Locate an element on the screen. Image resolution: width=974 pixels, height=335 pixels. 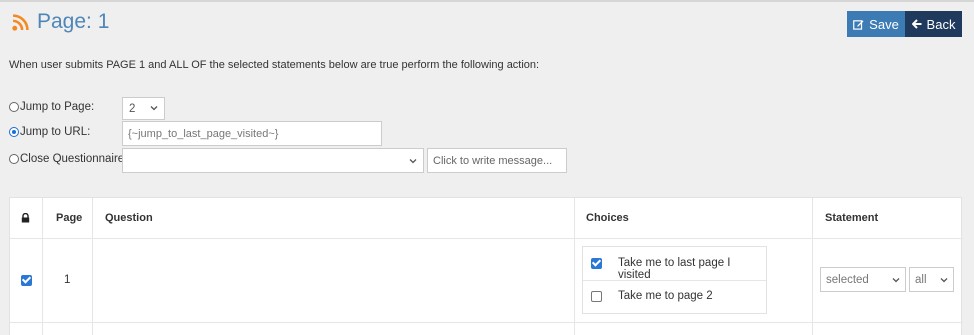
lock-icon is located at coordinates (25, 218).